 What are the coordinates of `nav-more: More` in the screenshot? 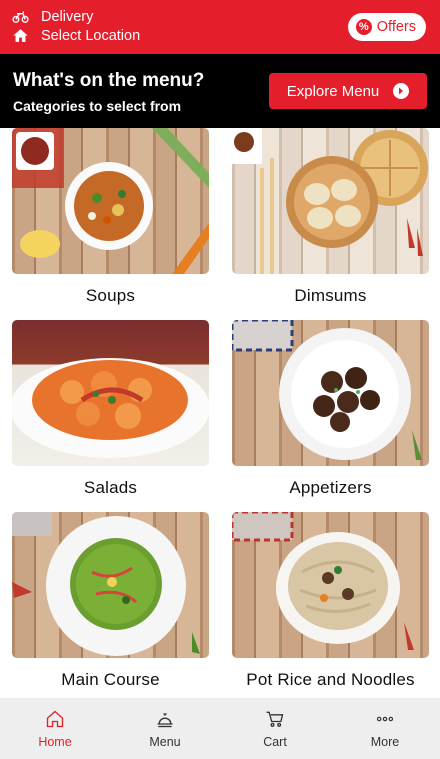 It's located at (385, 728).